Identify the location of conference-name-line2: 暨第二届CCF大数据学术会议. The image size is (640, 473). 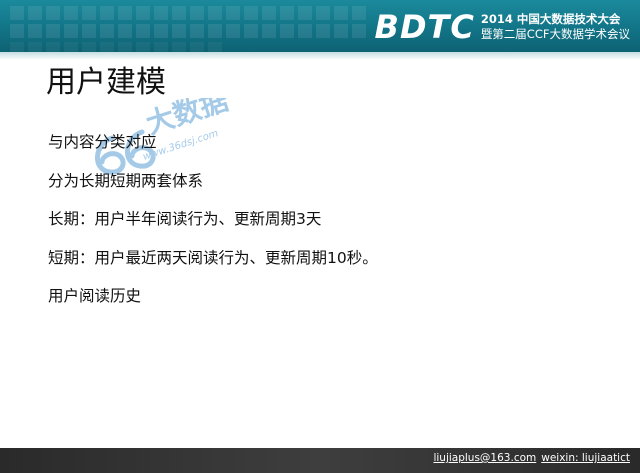
(555, 34).